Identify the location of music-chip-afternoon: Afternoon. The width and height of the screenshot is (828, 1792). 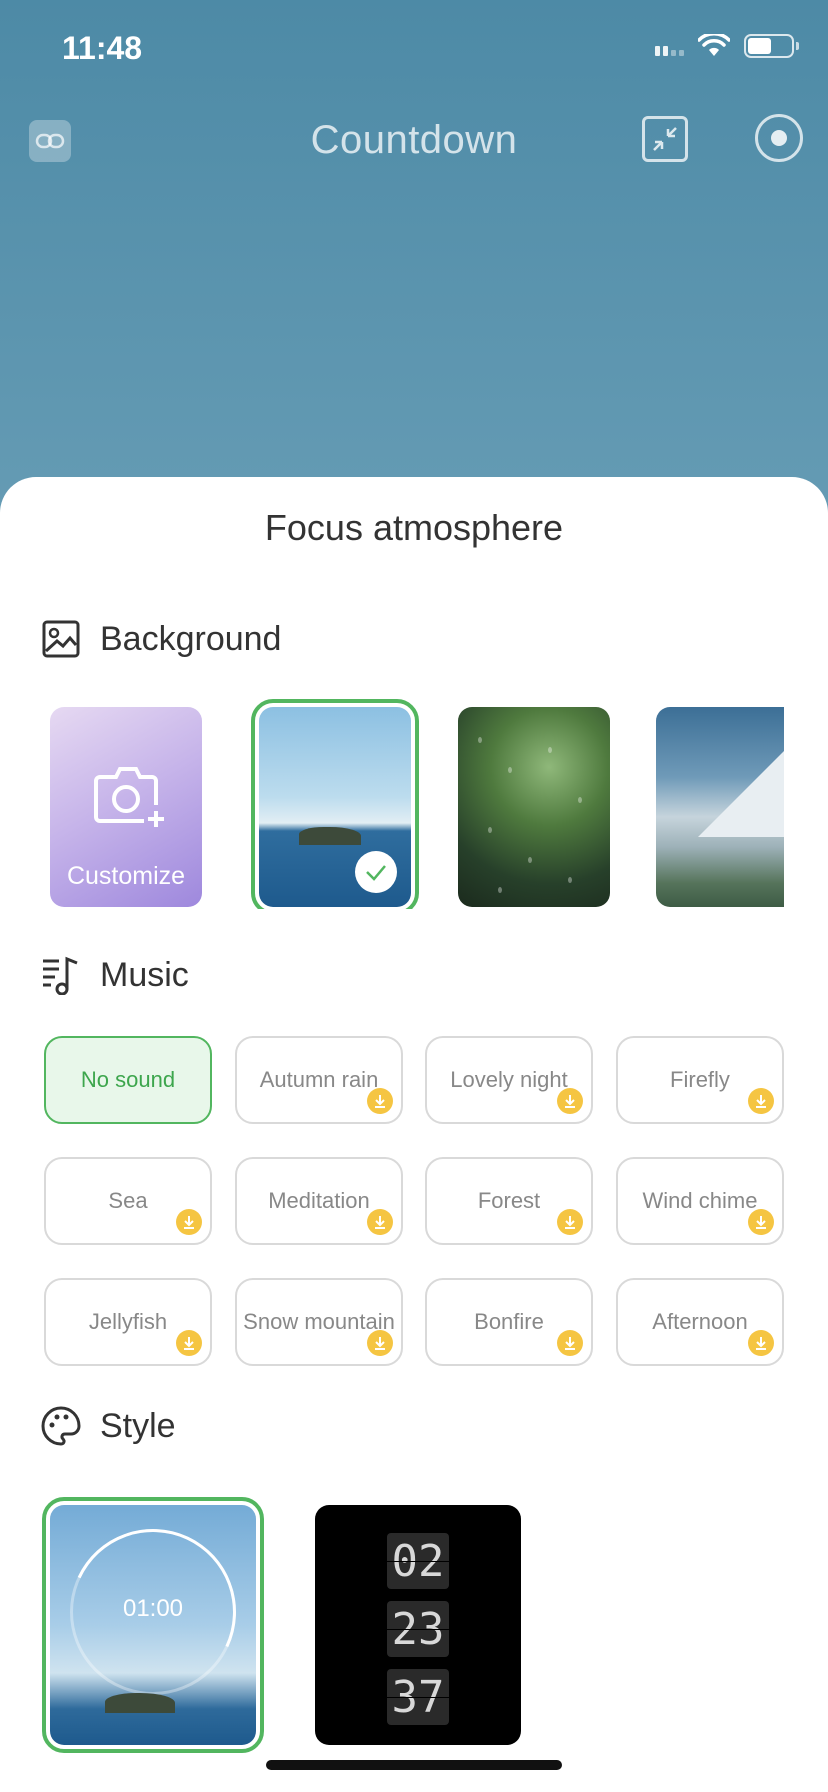
(700, 1322).